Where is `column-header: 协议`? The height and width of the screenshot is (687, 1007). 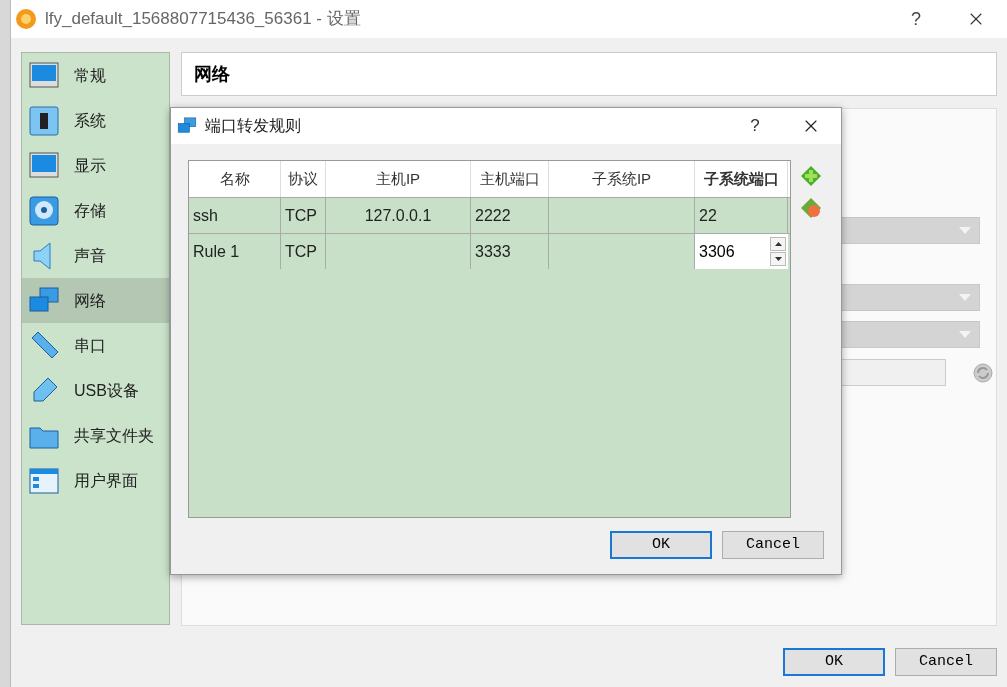
column-header: 协议 is located at coordinates (303, 179).